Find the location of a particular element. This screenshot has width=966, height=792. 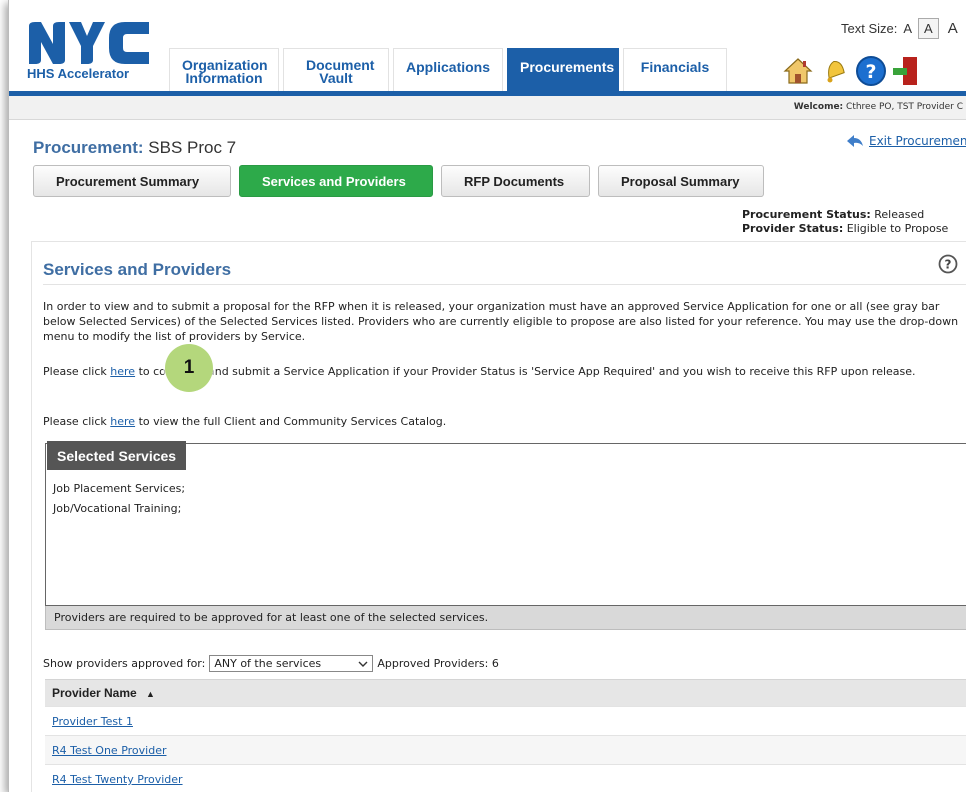

table-row: Provider Test 1 is located at coordinates (505, 720).